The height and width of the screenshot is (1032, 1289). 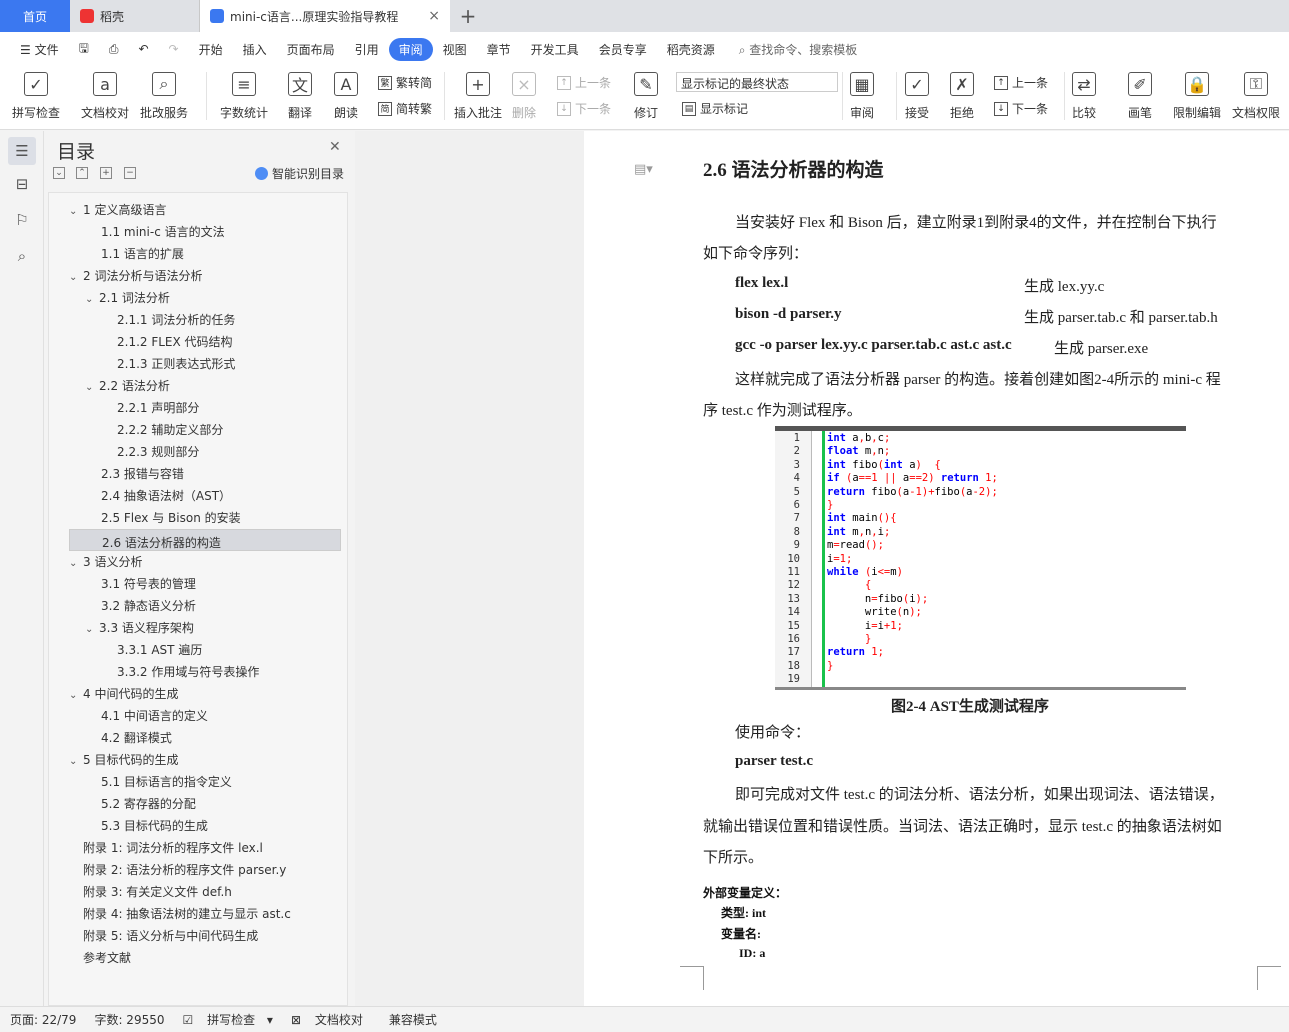 I want to click on next-change-button: ↓ 下一条, so click(x=1021, y=108).